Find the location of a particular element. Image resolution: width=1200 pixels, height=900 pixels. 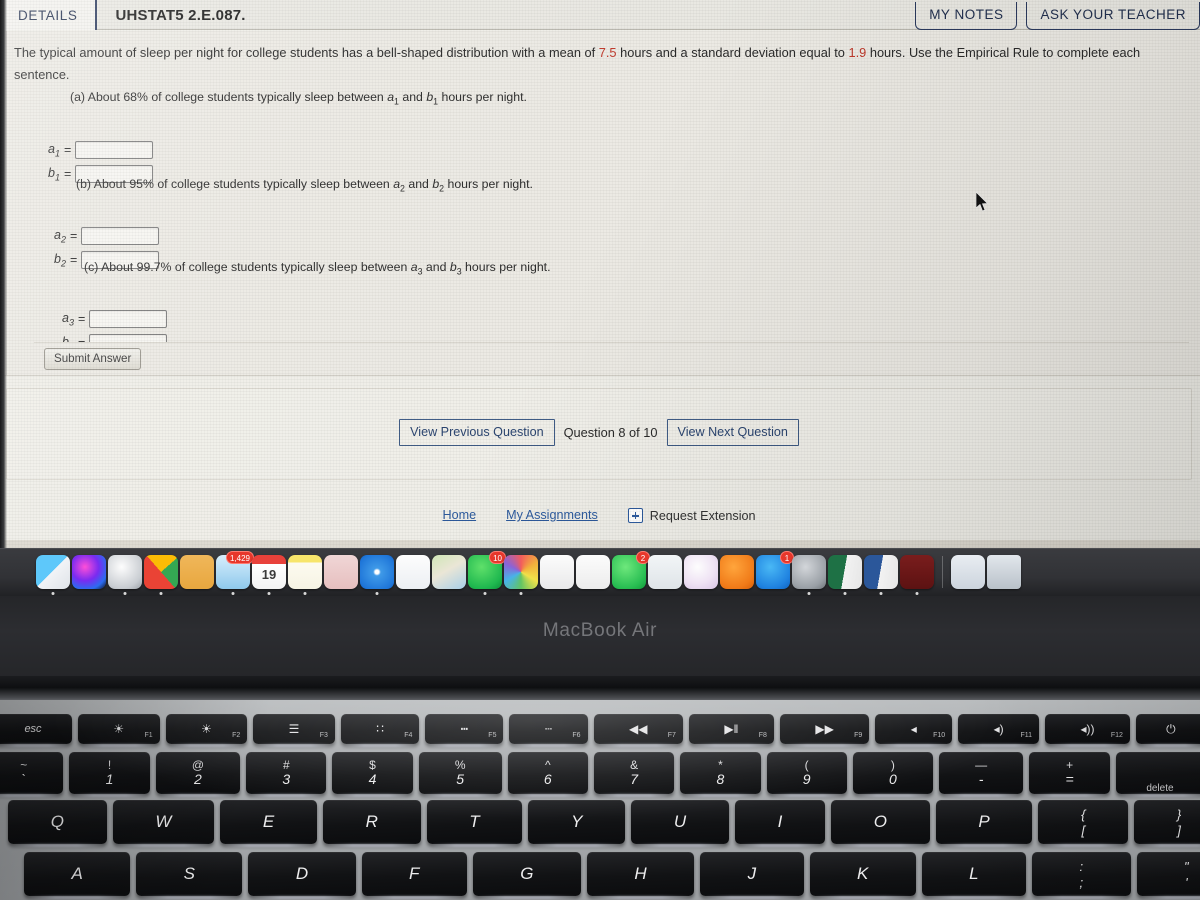

view-next-question-button: View Next Question is located at coordinates (732, 432).